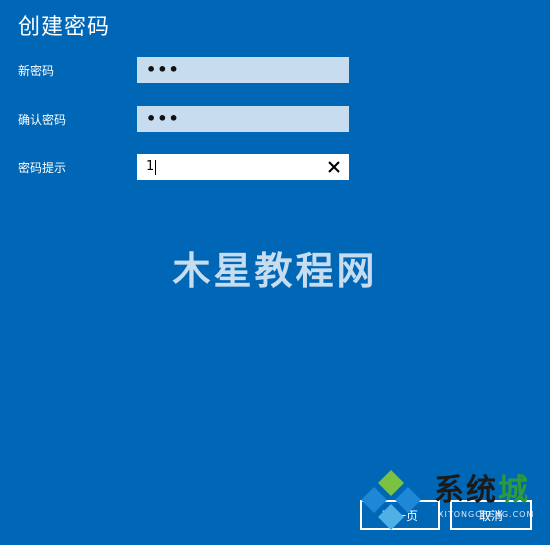  I want to click on diamond-logo-icon, so click(391, 500).